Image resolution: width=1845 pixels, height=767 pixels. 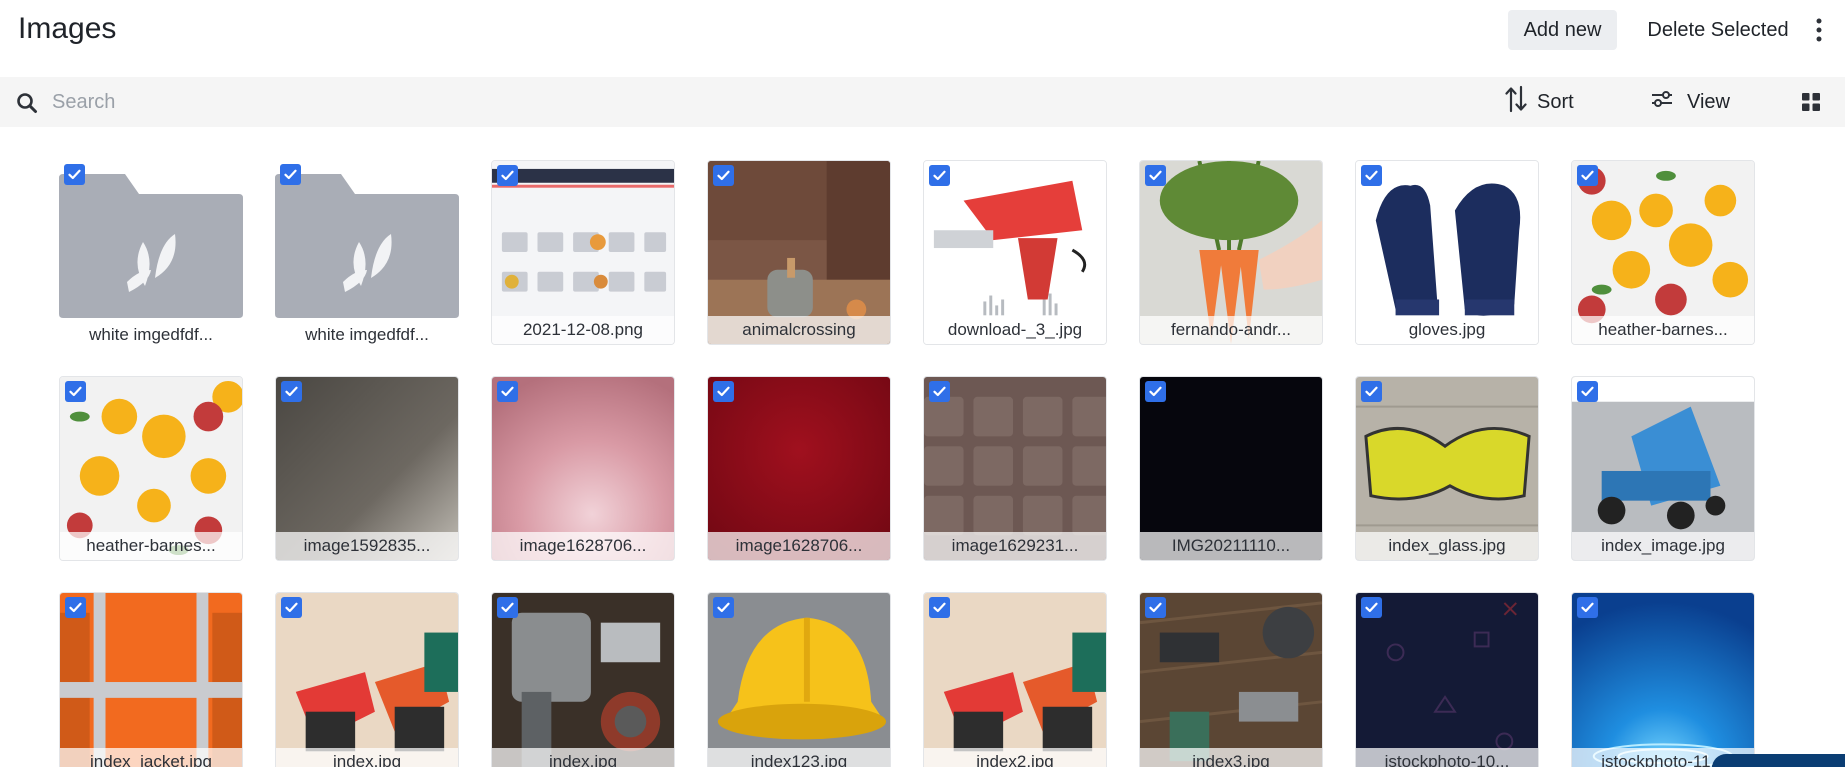 What do you see at coordinates (1015, 679) in the screenshot?
I see `image-tile: index2.jpg` at bounding box center [1015, 679].